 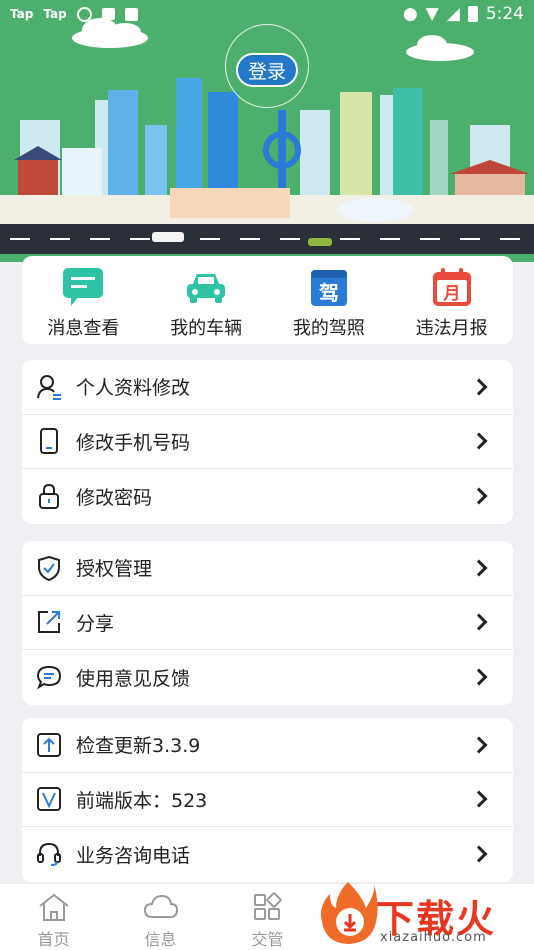 What do you see at coordinates (267, 70) in the screenshot?
I see `login-button: 登录` at bounding box center [267, 70].